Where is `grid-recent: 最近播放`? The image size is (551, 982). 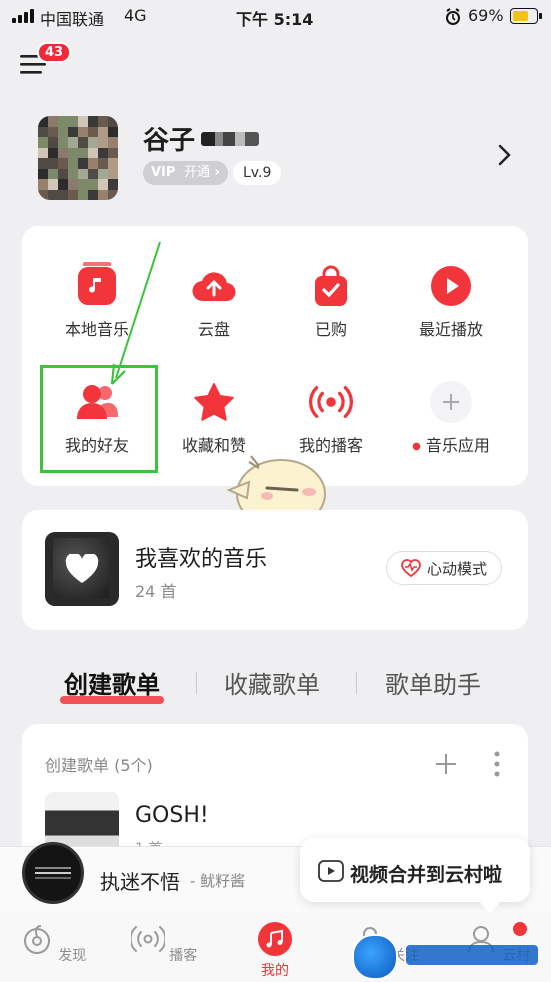
grid-recent: 最近播放 is located at coordinates (451, 302).